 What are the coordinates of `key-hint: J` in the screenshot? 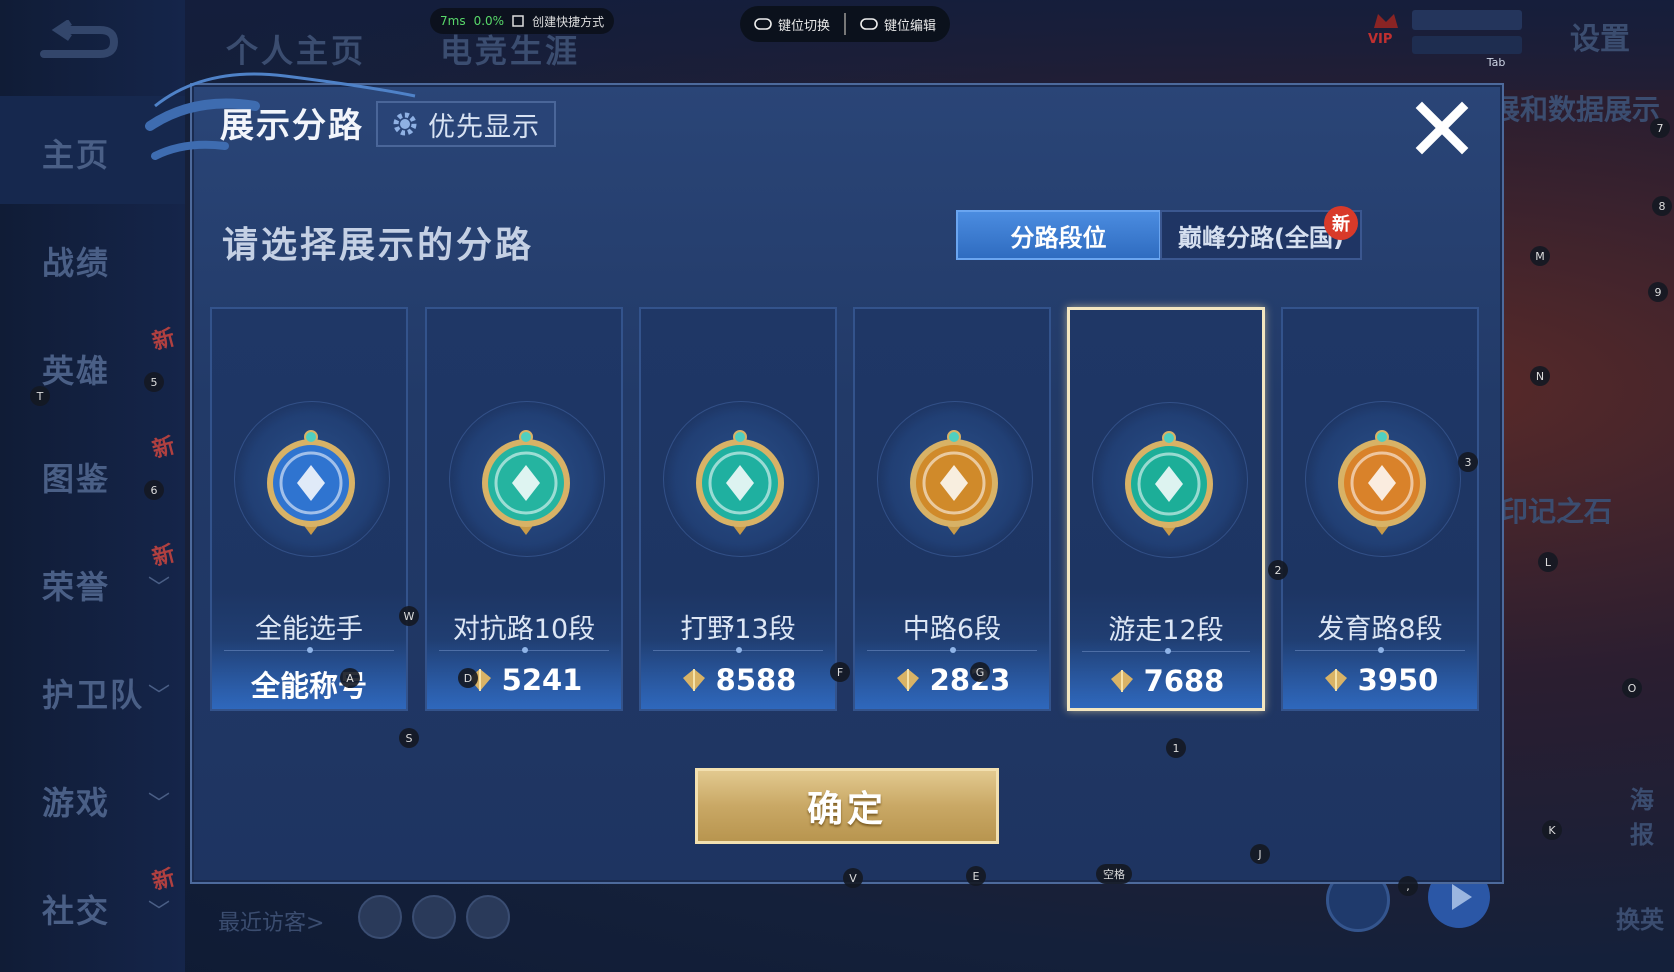 It's located at (1260, 854).